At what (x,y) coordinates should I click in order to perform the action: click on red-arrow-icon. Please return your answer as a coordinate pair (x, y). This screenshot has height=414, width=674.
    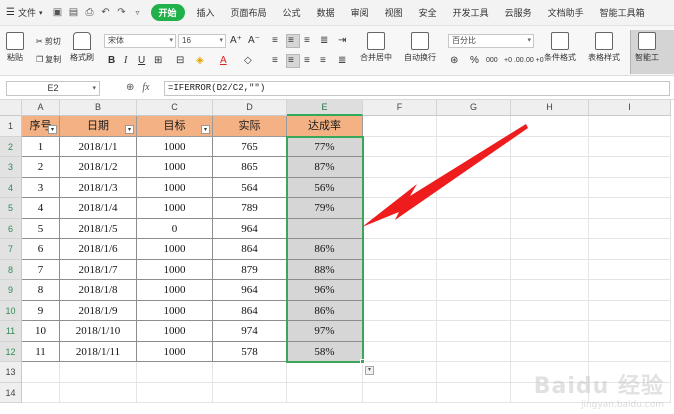
    Looking at the image, I should click on (445, 175).